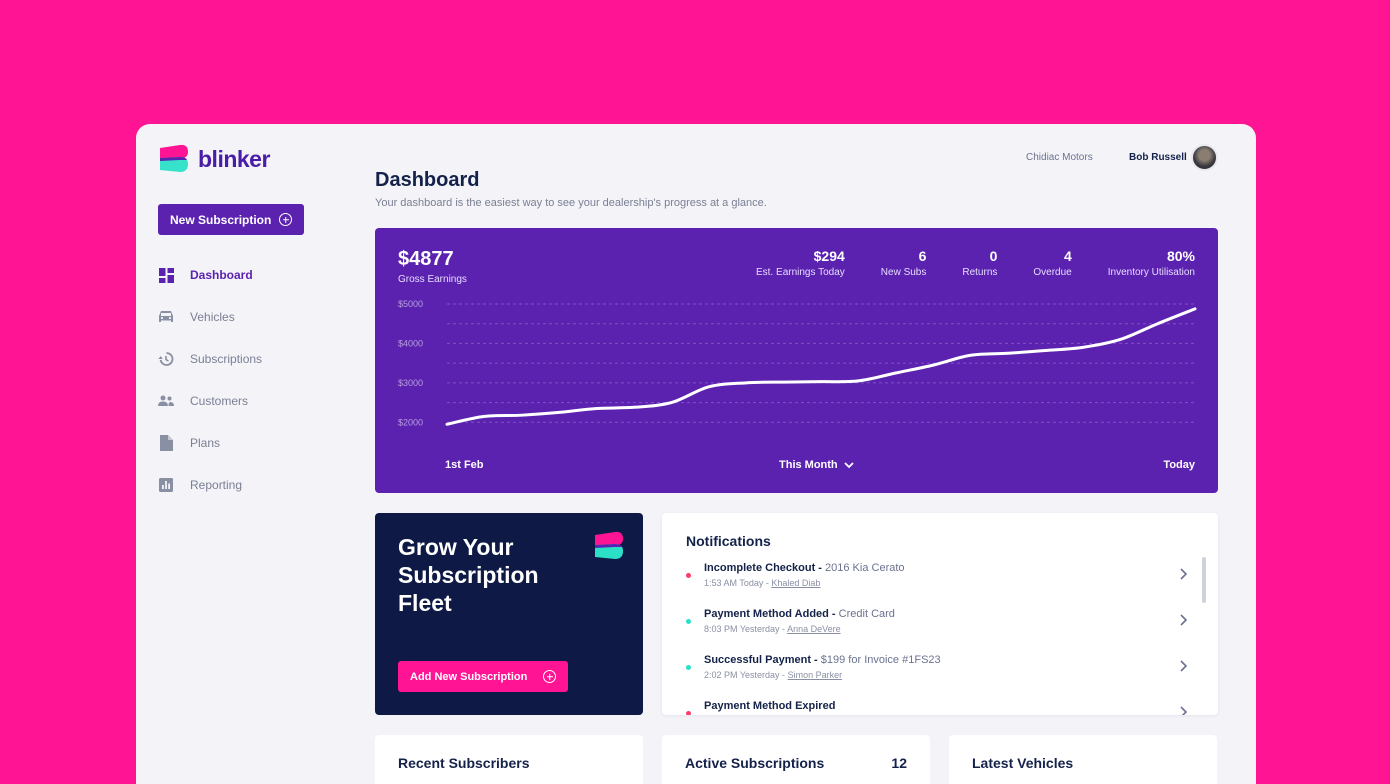 This screenshot has height=784, width=1390. Describe the element at coordinates (205, 443) in the screenshot. I see `sidebar-item-label: Plans` at that location.